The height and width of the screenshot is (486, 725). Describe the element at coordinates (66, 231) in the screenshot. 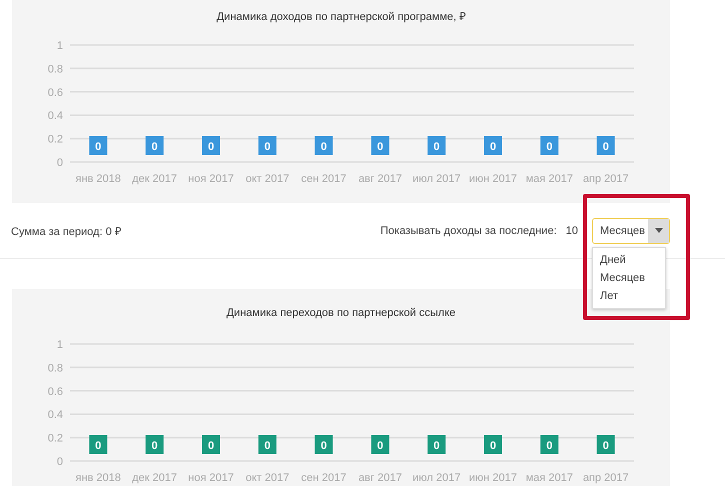

I see `period-sum: Сумма за период: 0 ₽` at that location.